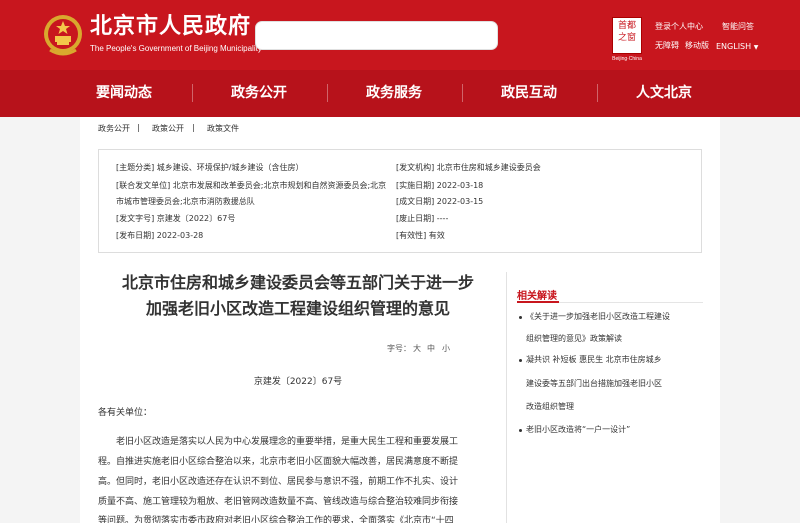  What do you see at coordinates (297, 308) in the screenshot?
I see `document-title-line-2: 加强老旧小区改造工程建设组织管理的意见` at bounding box center [297, 308].